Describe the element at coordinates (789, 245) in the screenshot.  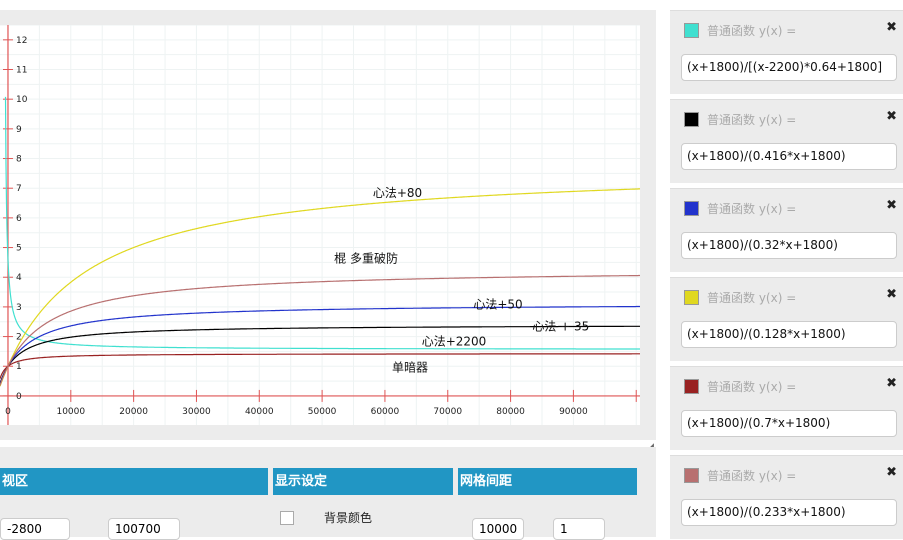
I see `function-expression-input: (x+1800)/(0.32*x+1800)` at that location.